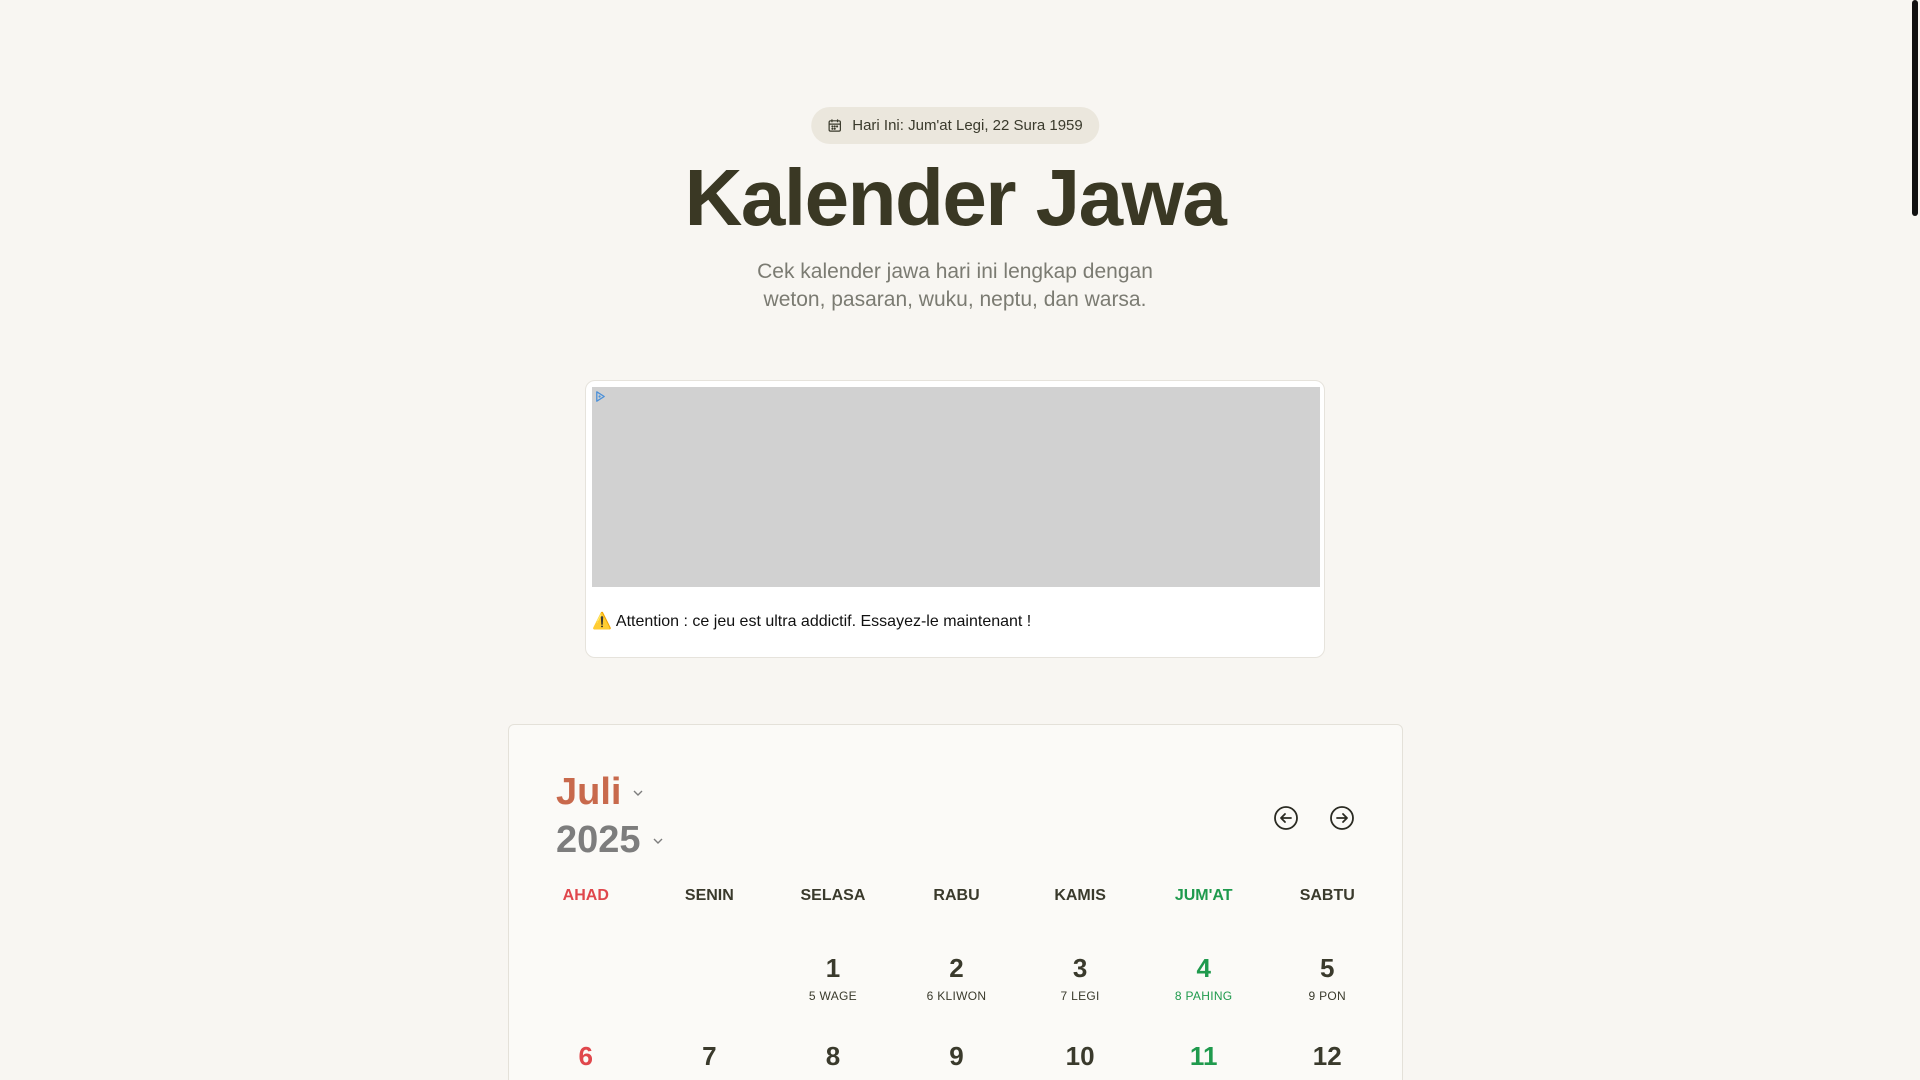 The image size is (1920, 1080). What do you see at coordinates (967, 125) in the screenshot?
I see `today-badge-text: Hari Ini: Jum'at Legi, 22 Sura 1959` at bounding box center [967, 125].